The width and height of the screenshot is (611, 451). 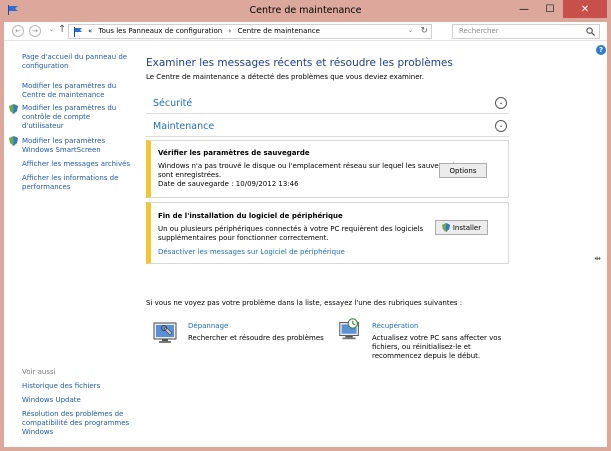 What do you see at coordinates (463, 170) in the screenshot?
I see `options-button: Options` at bounding box center [463, 170].